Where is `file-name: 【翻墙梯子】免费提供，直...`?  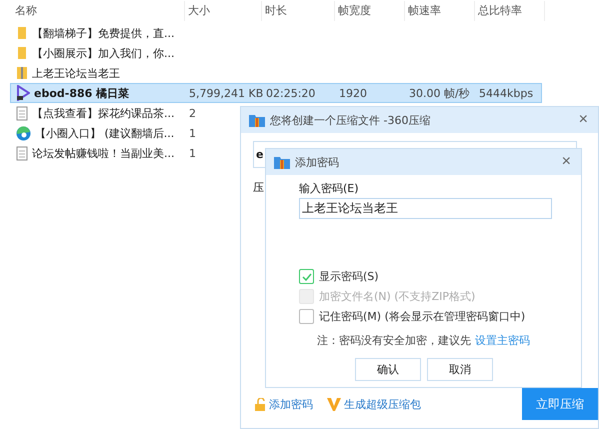 file-name: 【翻墙梯子】免费提供，直... is located at coordinates (103, 33).